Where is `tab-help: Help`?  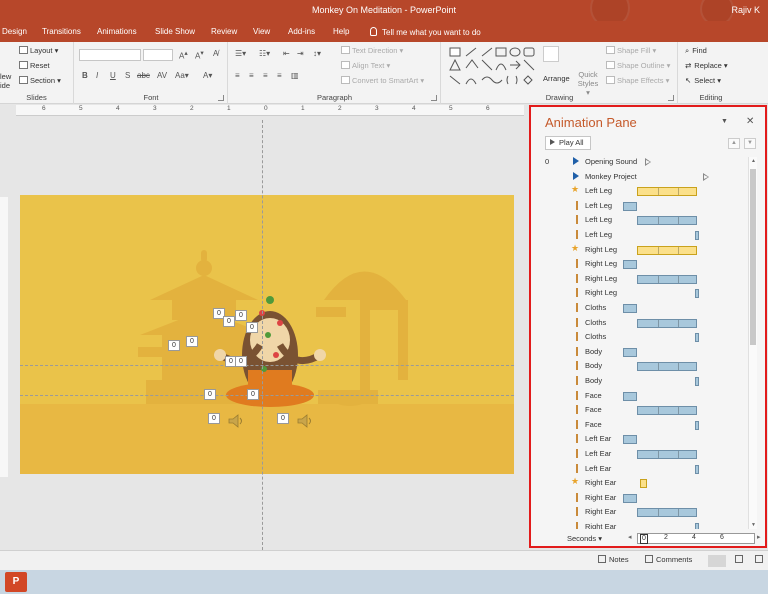 tab-help: Help is located at coordinates (341, 31).